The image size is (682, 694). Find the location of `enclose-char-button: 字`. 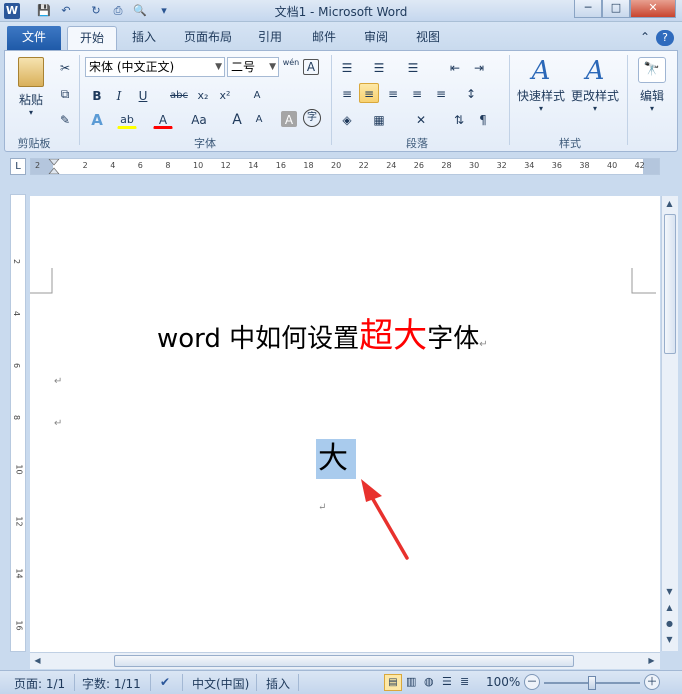

enclose-char-button: 字 is located at coordinates (312, 118).